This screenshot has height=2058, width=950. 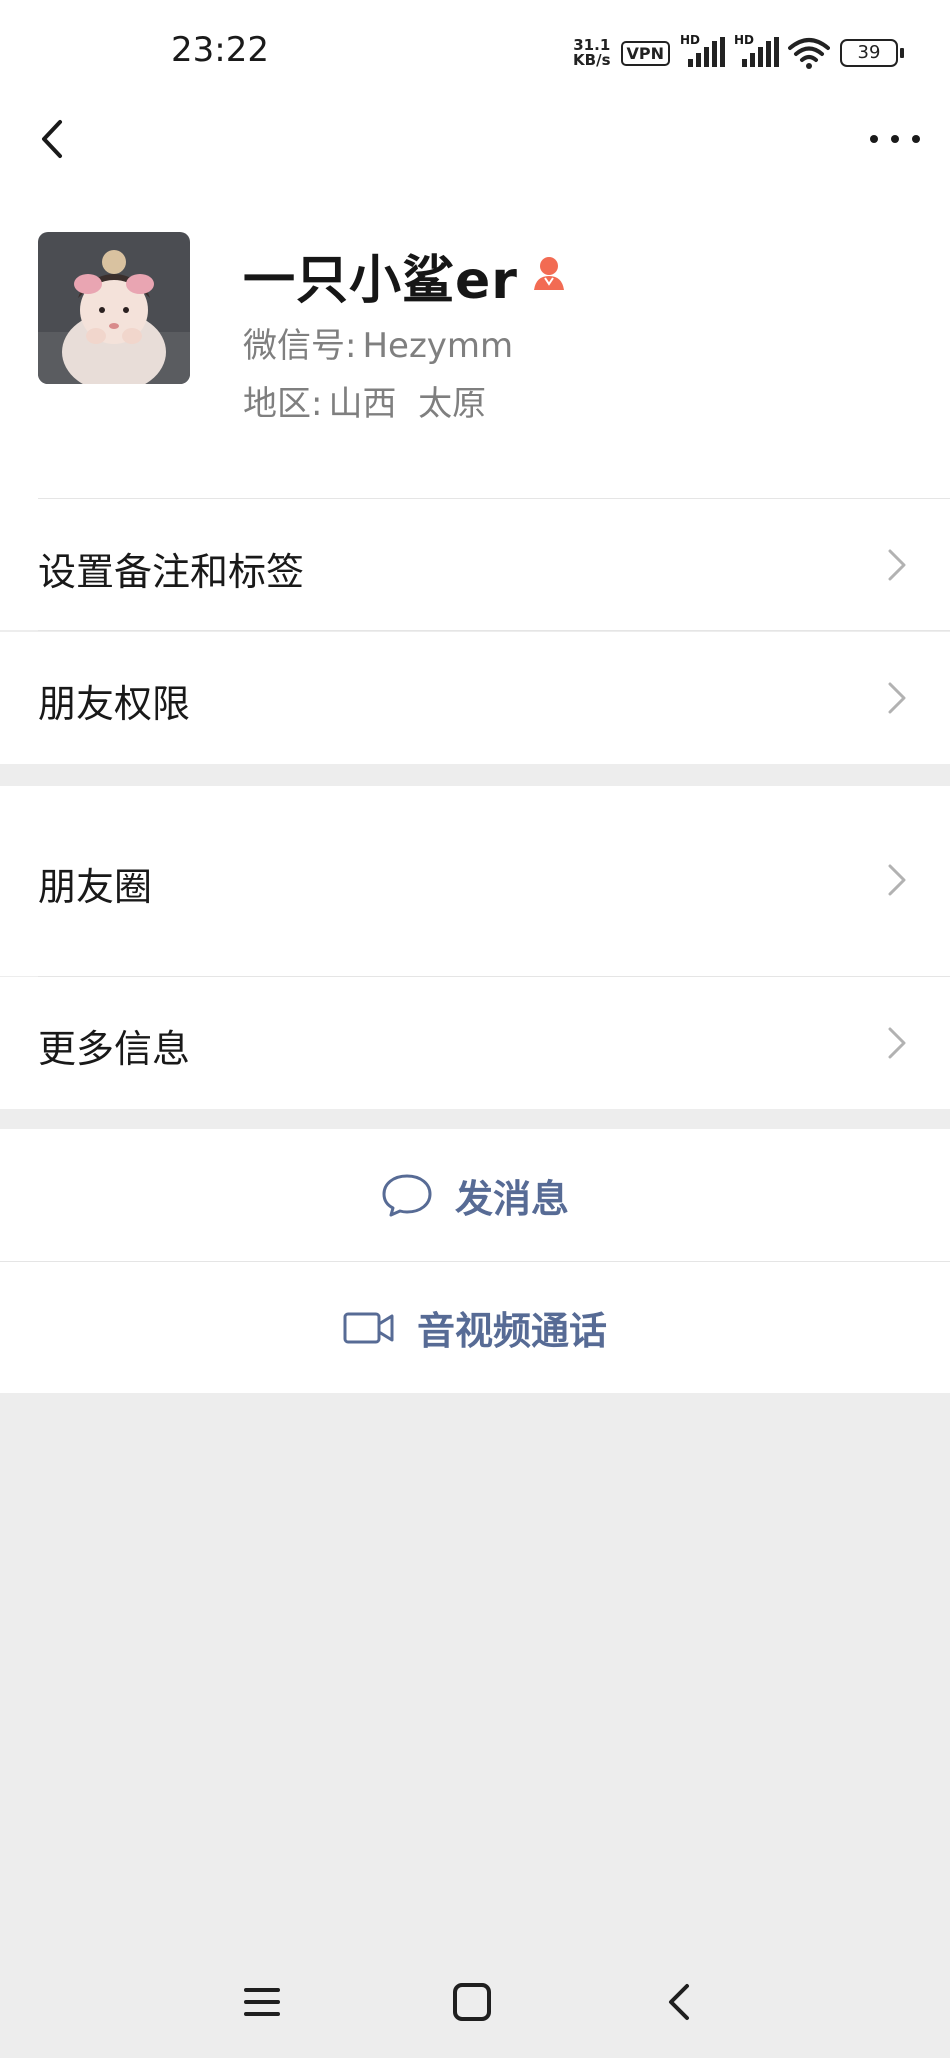 What do you see at coordinates (475, 50) in the screenshot?
I see `status-bar: 23:22 31.1 KB/s VPN HD HD 39` at bounding box center [475, 50].